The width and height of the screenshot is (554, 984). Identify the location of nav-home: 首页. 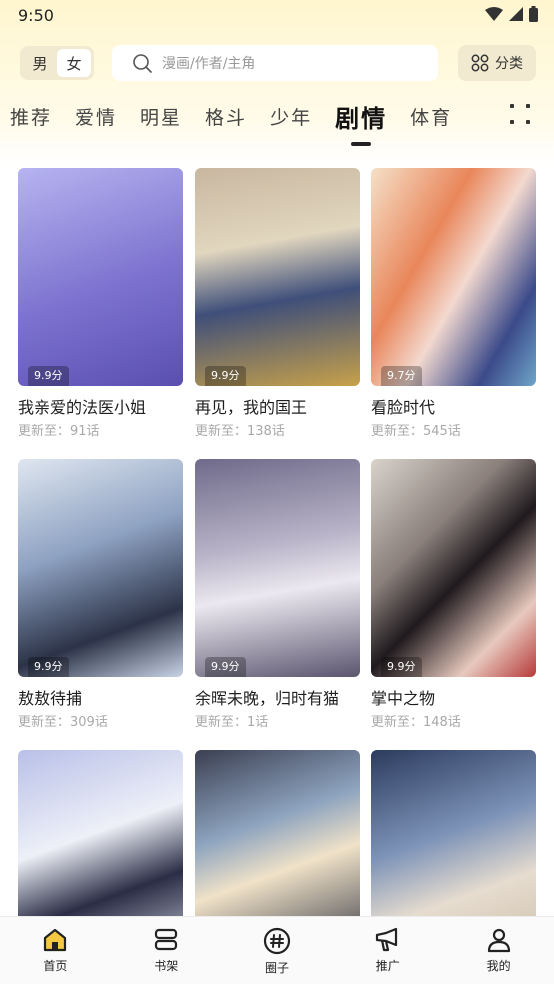
(55, 950).